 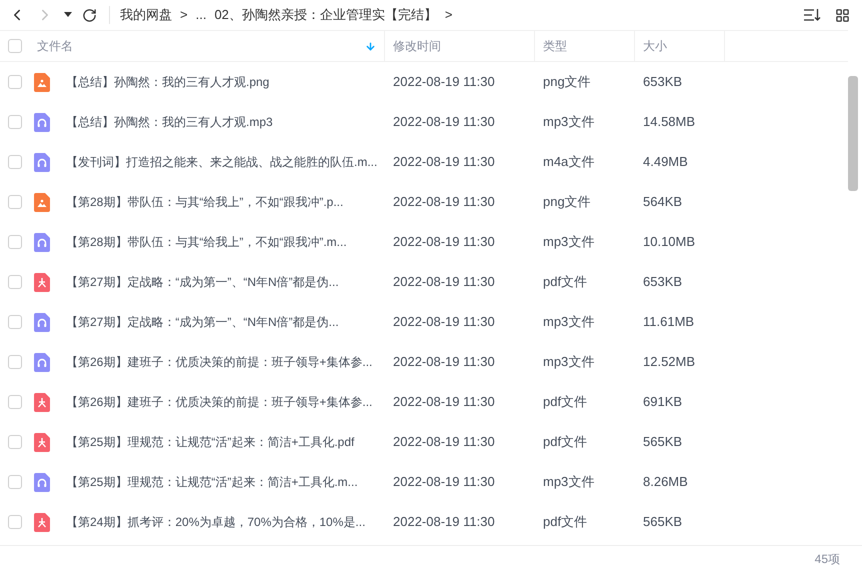 I want to click on grid-view-icon, so click(x=842, y=15).